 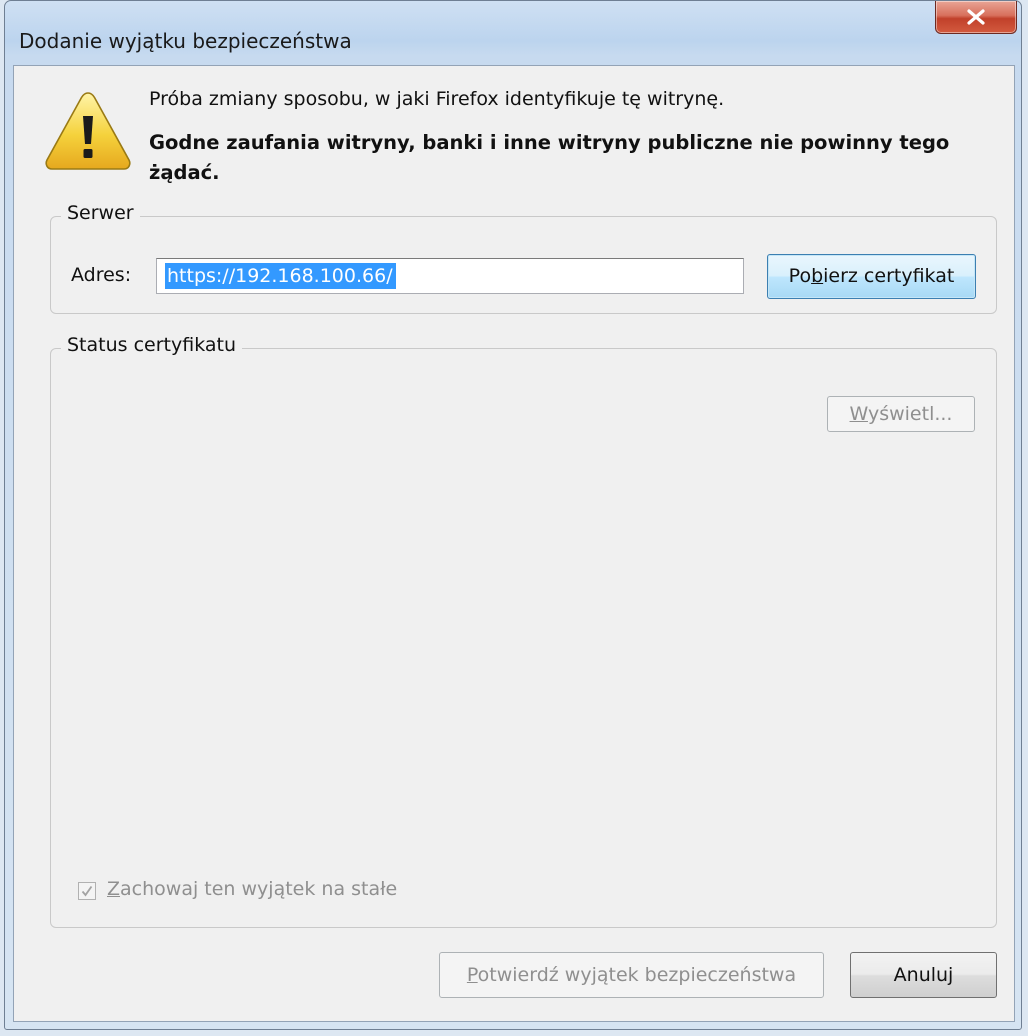 What do you see at coordinates (858, 414) in the screenshot?
I see `view-certificate-accel: W` at bounding box center [858, 414].